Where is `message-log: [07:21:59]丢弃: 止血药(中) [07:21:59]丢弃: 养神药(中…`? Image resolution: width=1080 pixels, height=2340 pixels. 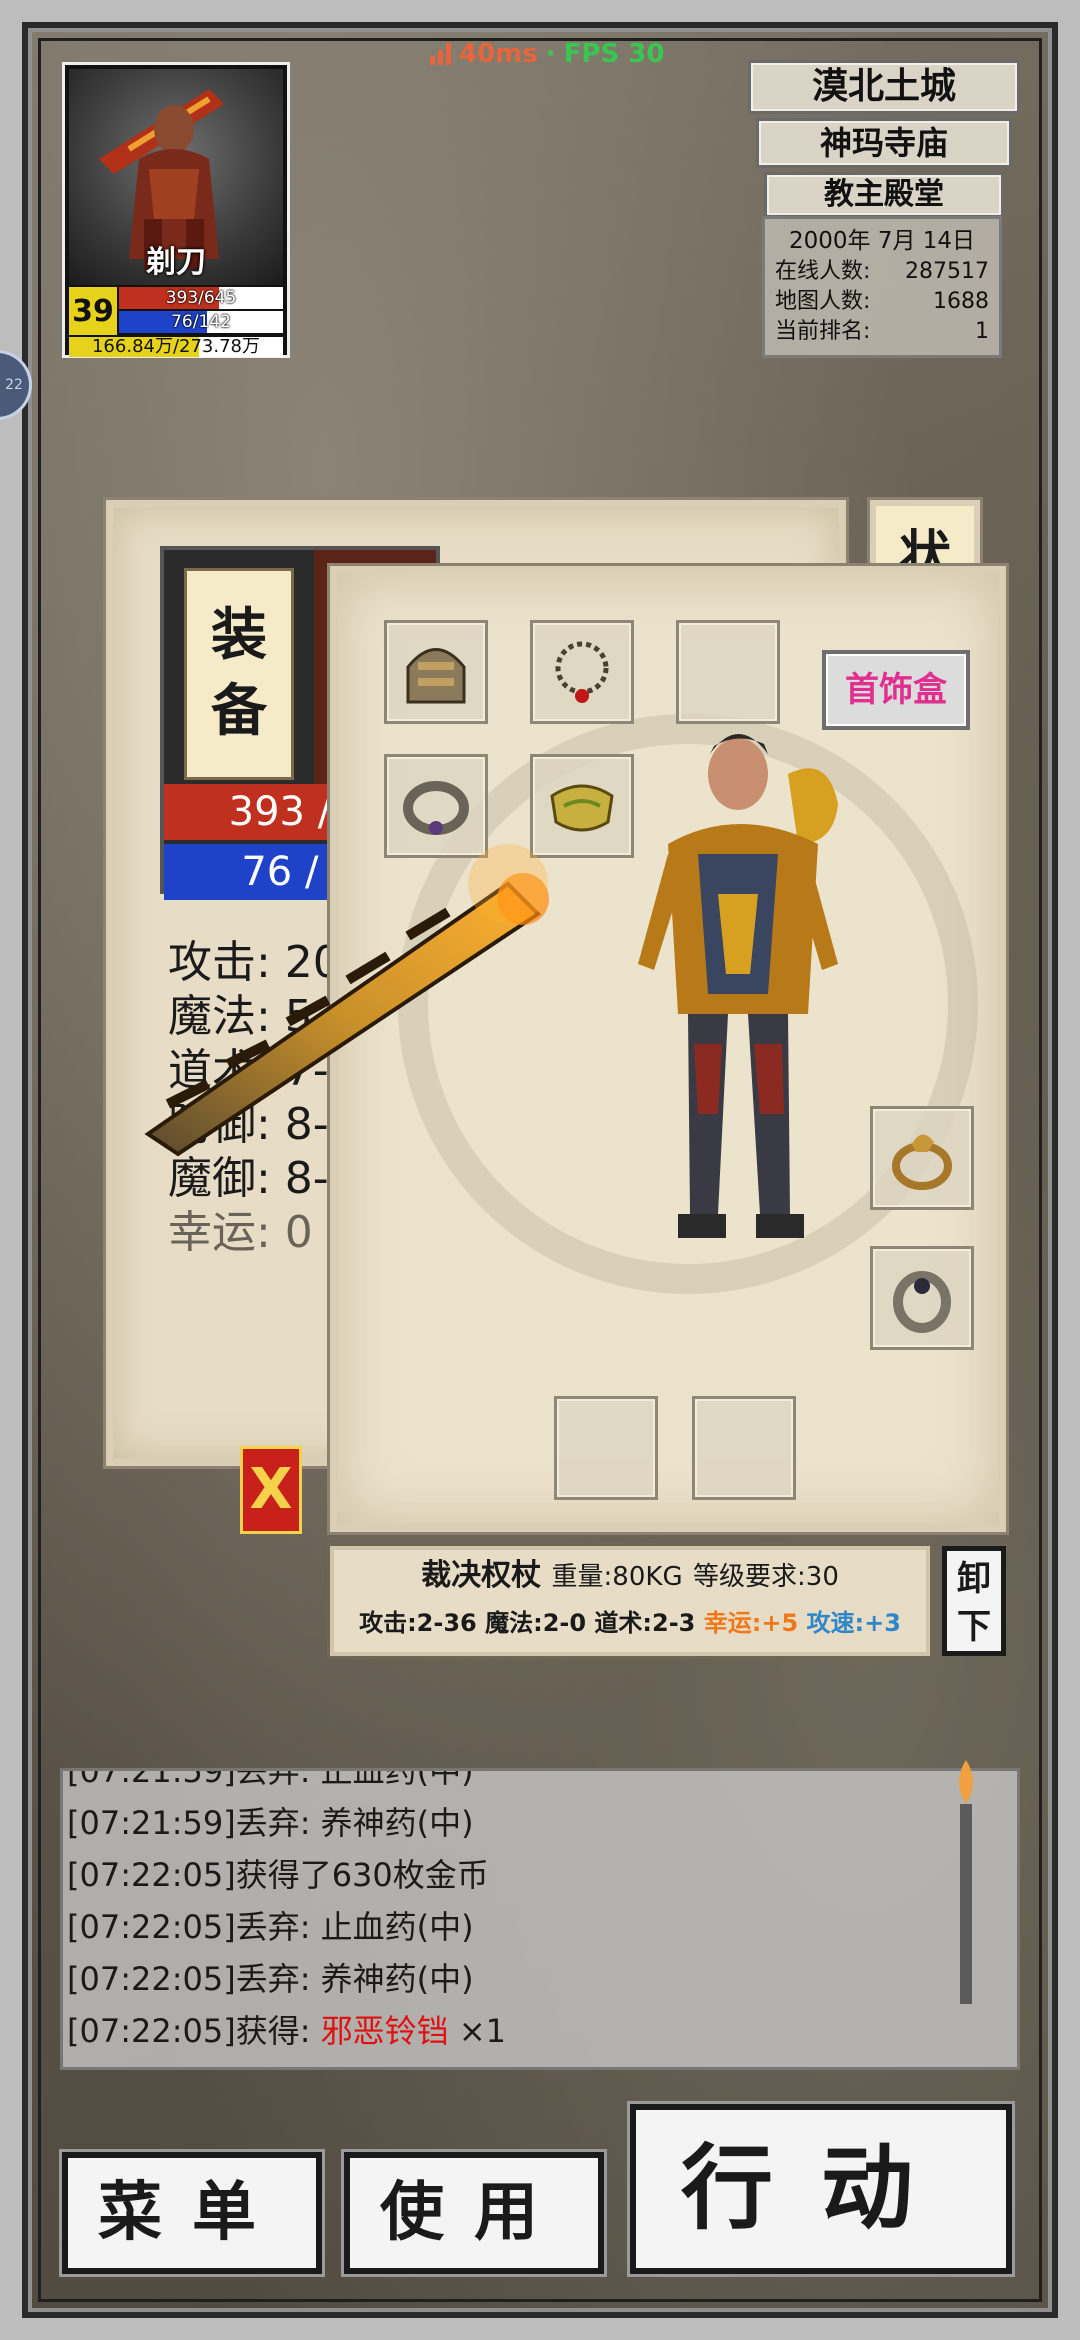 message-log: [07:21:59]丢弃: 止血药(中) [07:21:59]丢弃: 养神药(中… is located at coordinates (540, 1919).